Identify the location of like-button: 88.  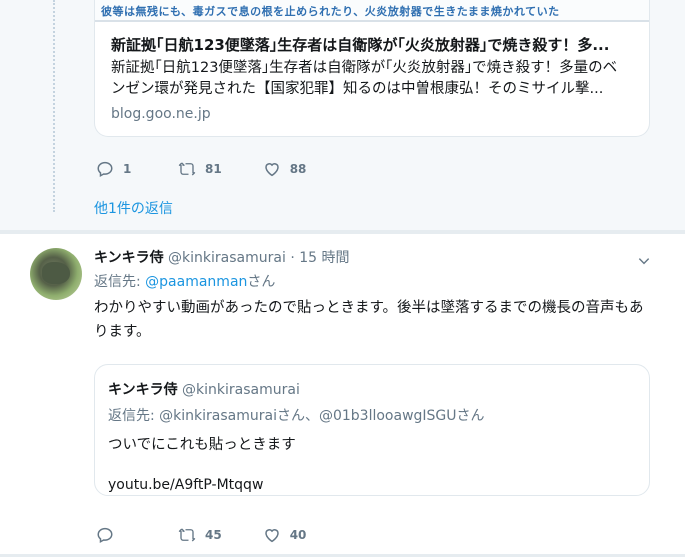
(285, 169).